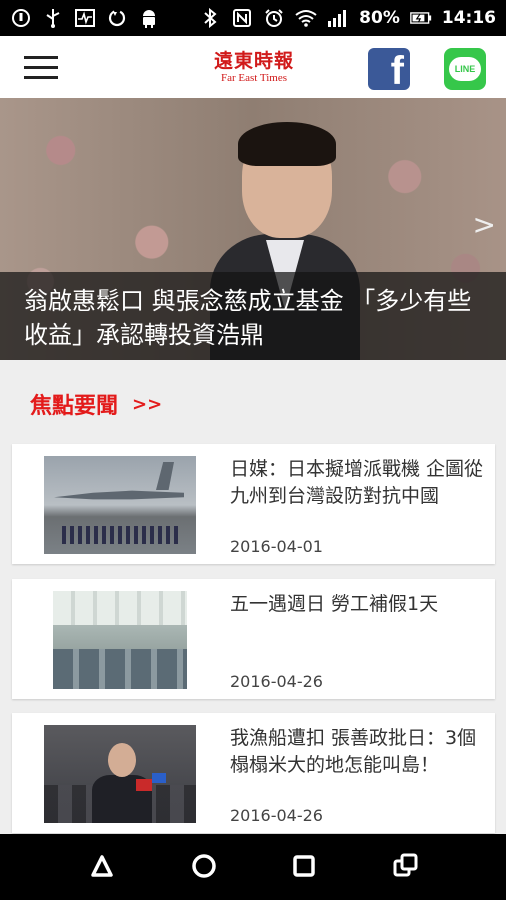  Describe the element at coordinates (102, 866) in the screenshot. I see `back-icon` at that location.